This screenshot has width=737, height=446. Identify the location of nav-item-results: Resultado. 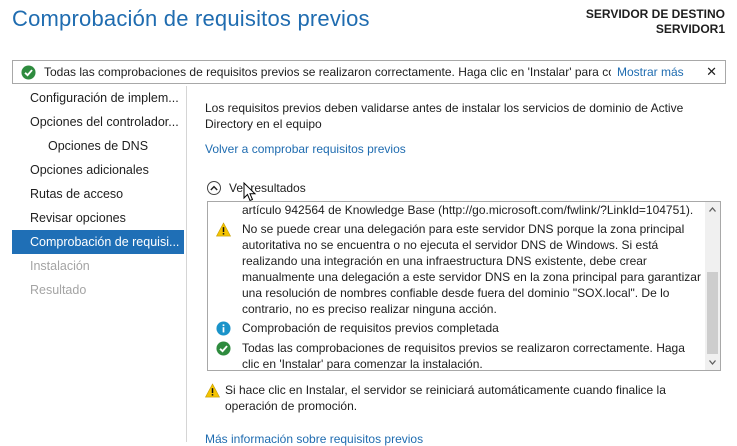
(58, 290).